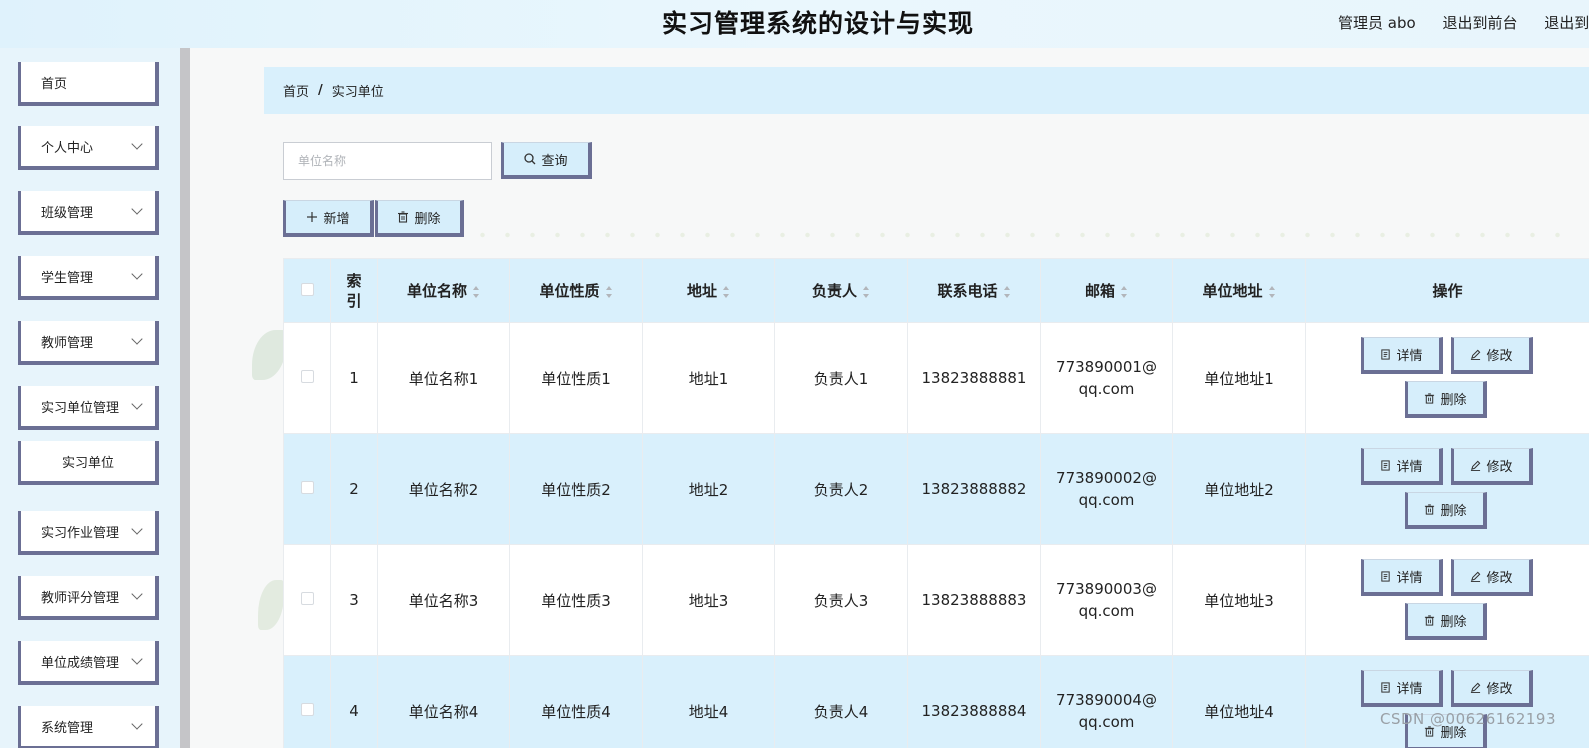 Image resolution: width=1589 pixels, height=748 pixels. I want to click on sidebar-item-system-management: 系统管理, so click(88, 727).